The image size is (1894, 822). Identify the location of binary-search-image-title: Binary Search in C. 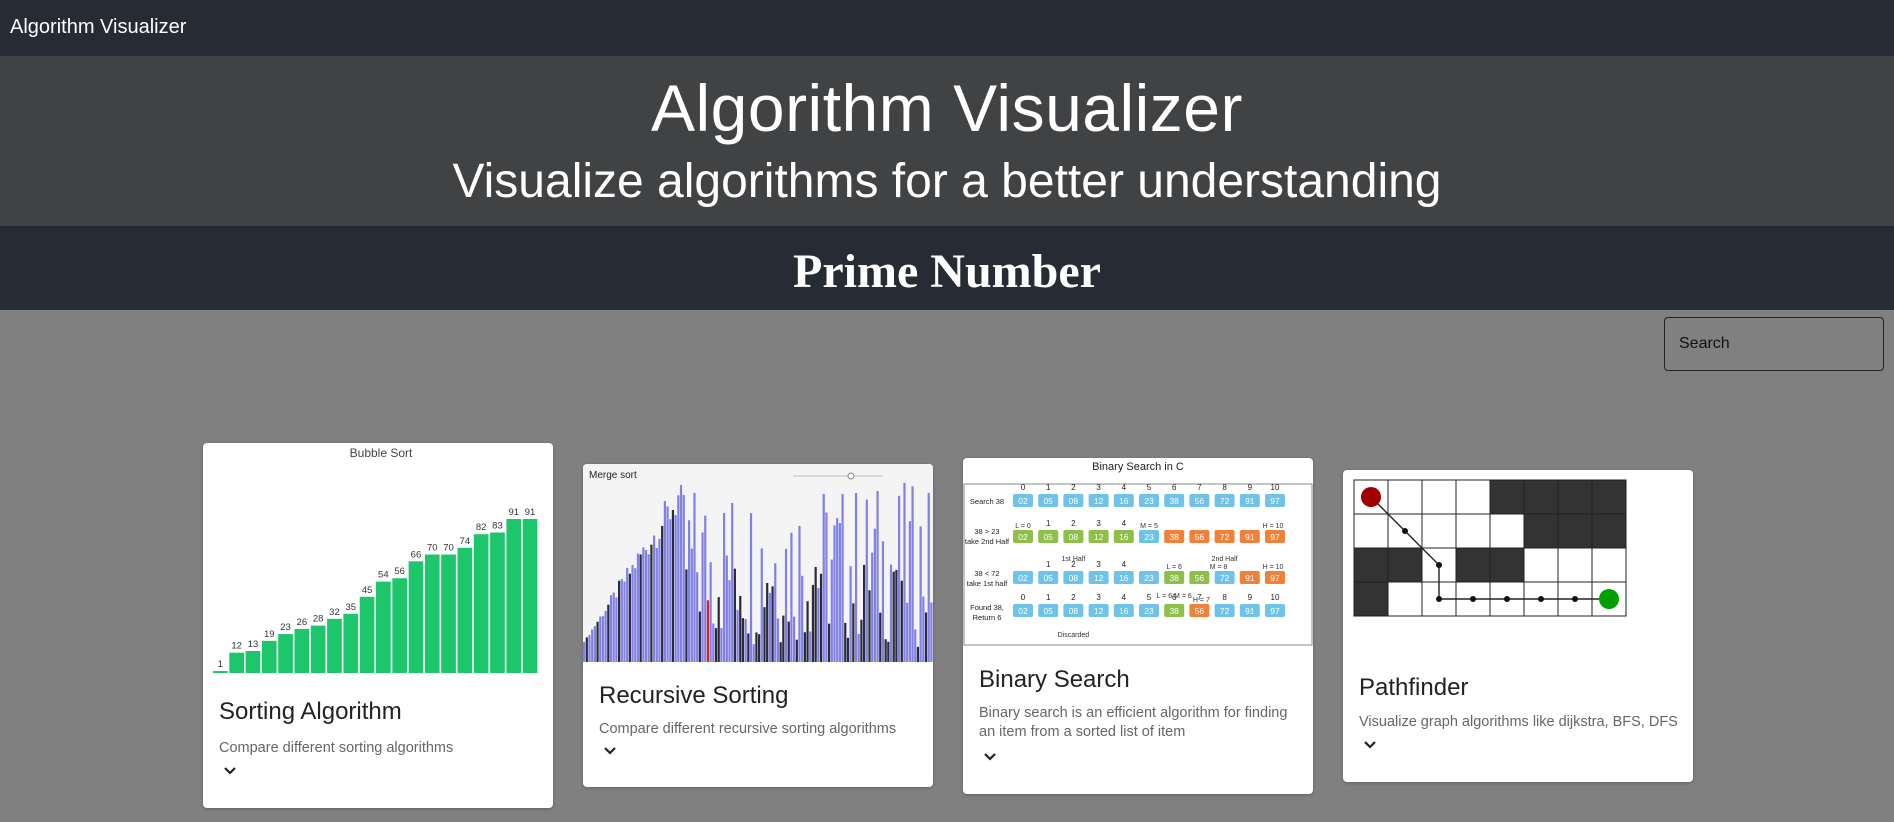
(1138, 467).